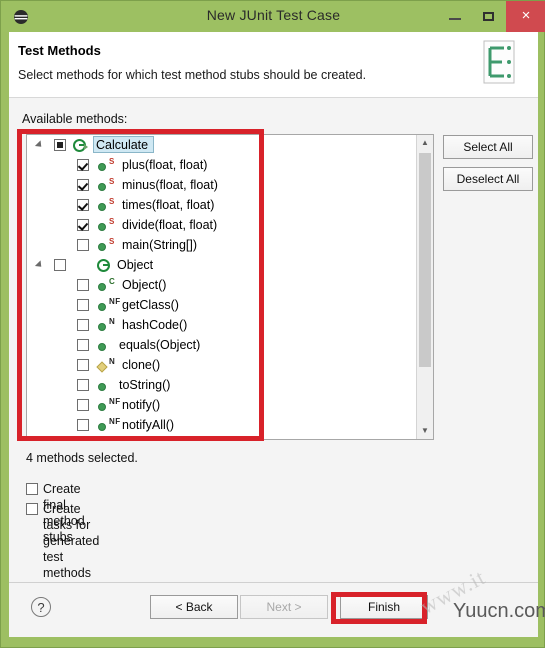 The height and width of the screenshot is (648, 545). What do you see at coordinates (145, 385) in the screenshot?
I see `tree-row-label: toString()` at bounding box center [145, 385].